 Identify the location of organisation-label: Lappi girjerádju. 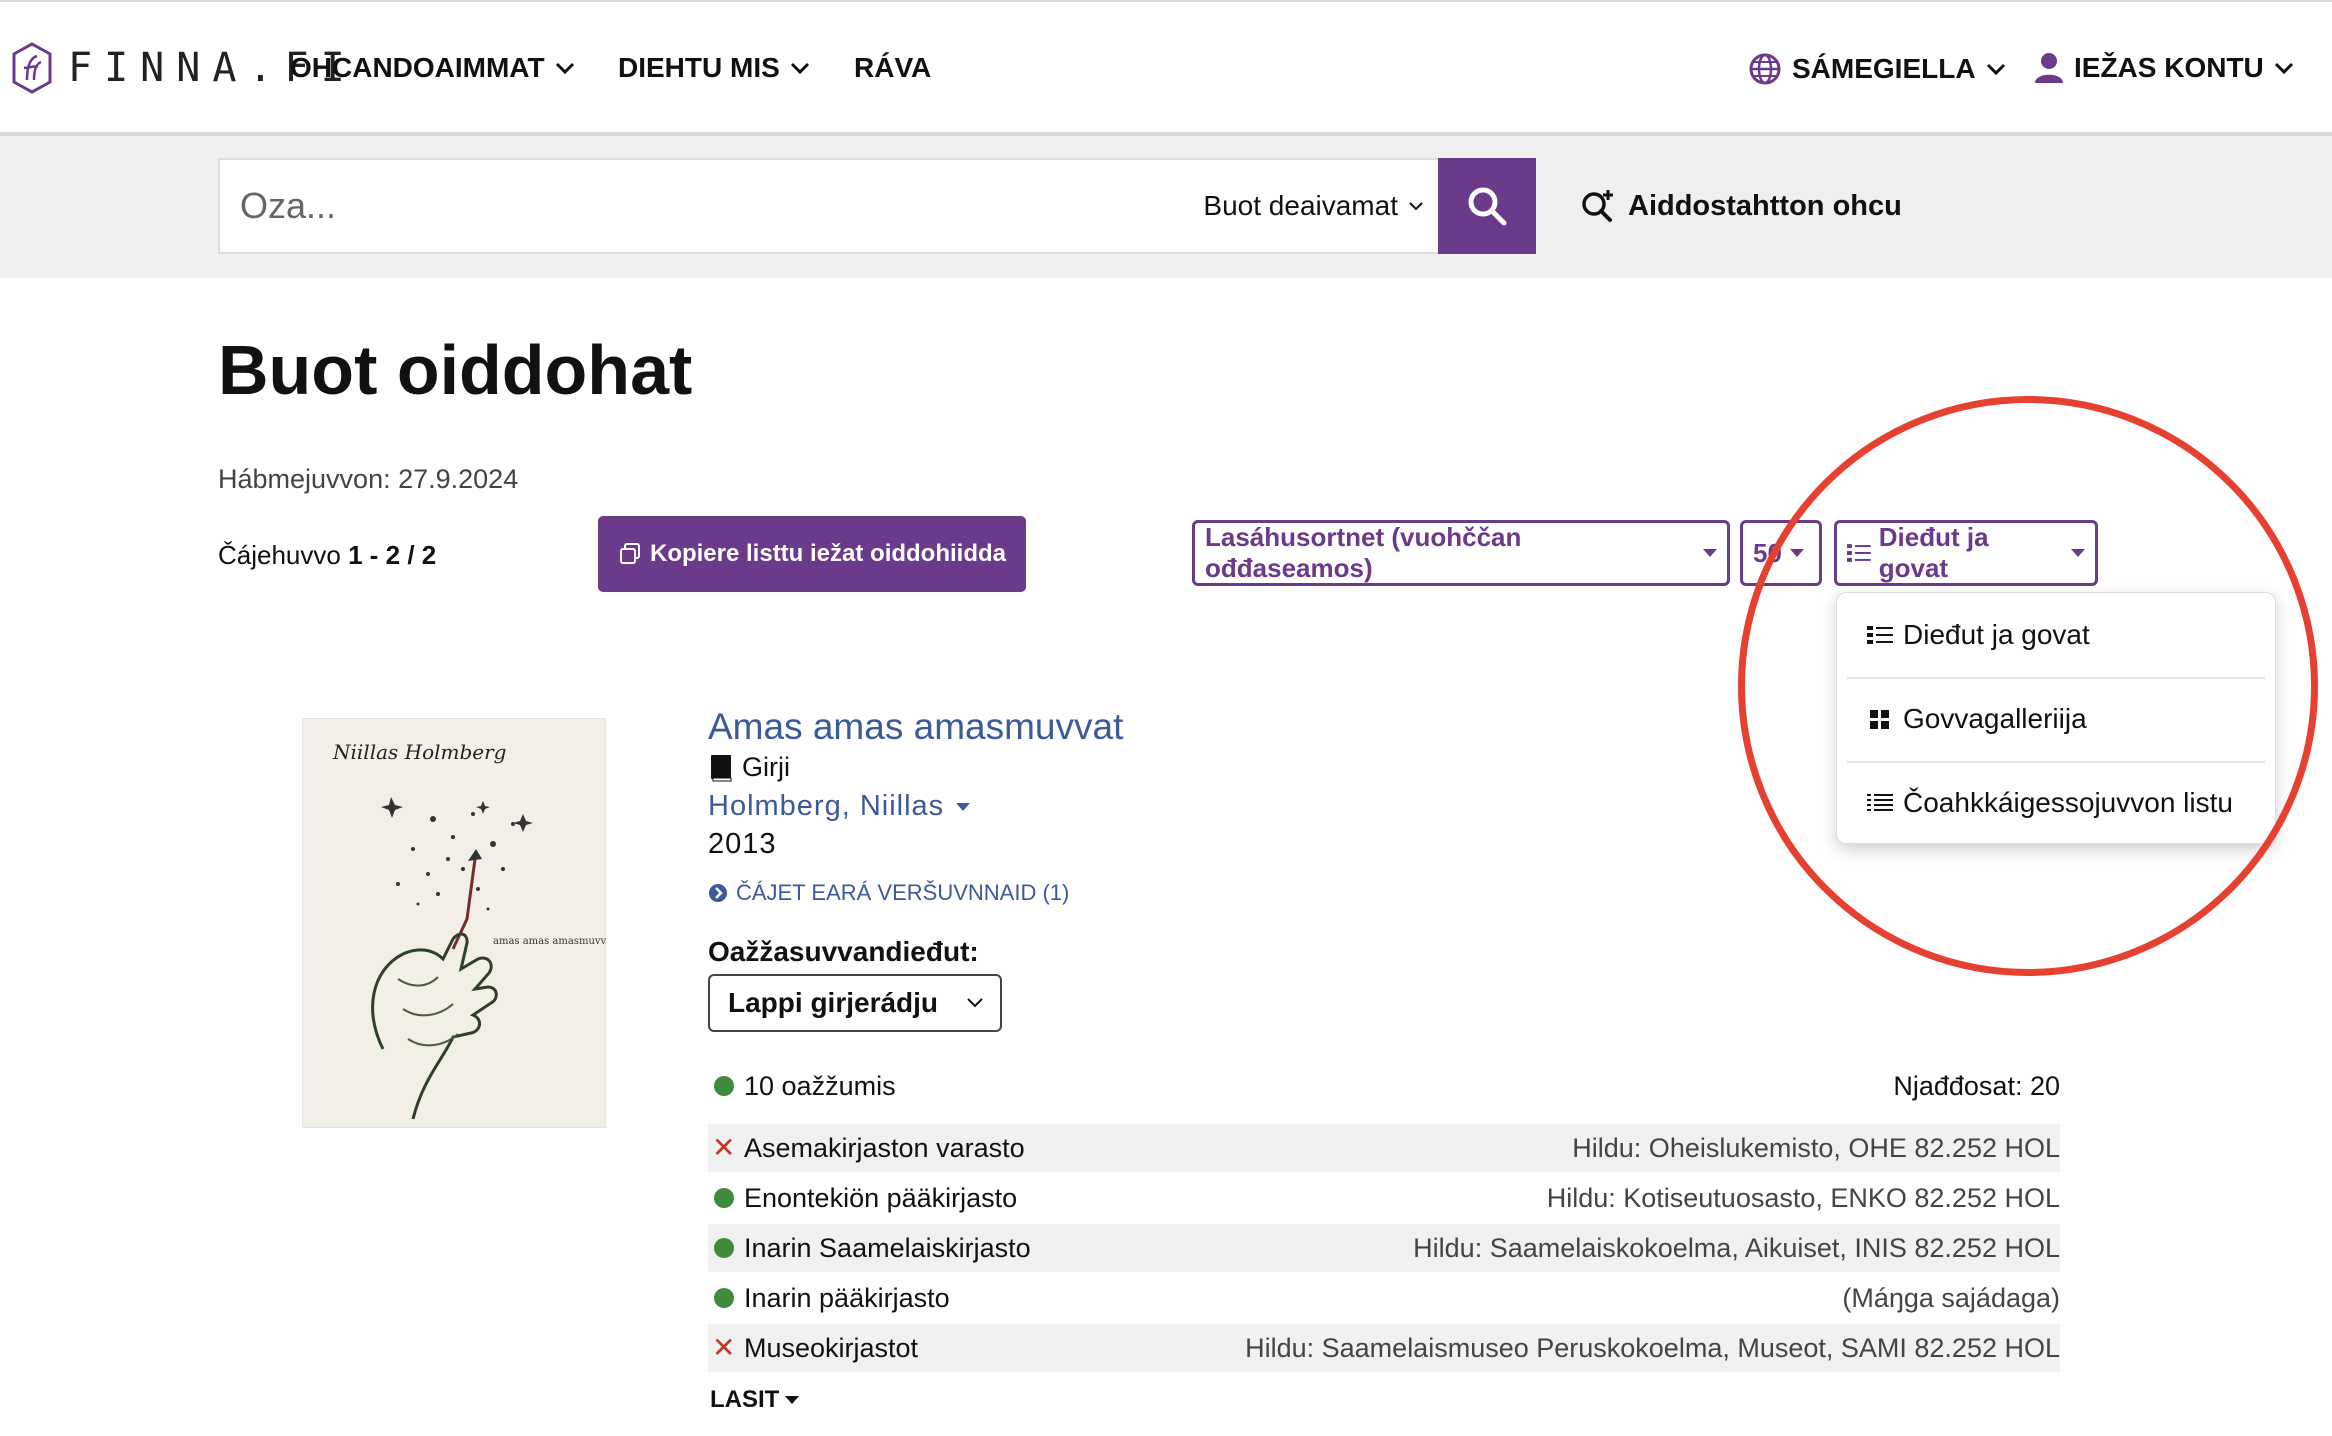
(833, 1002).